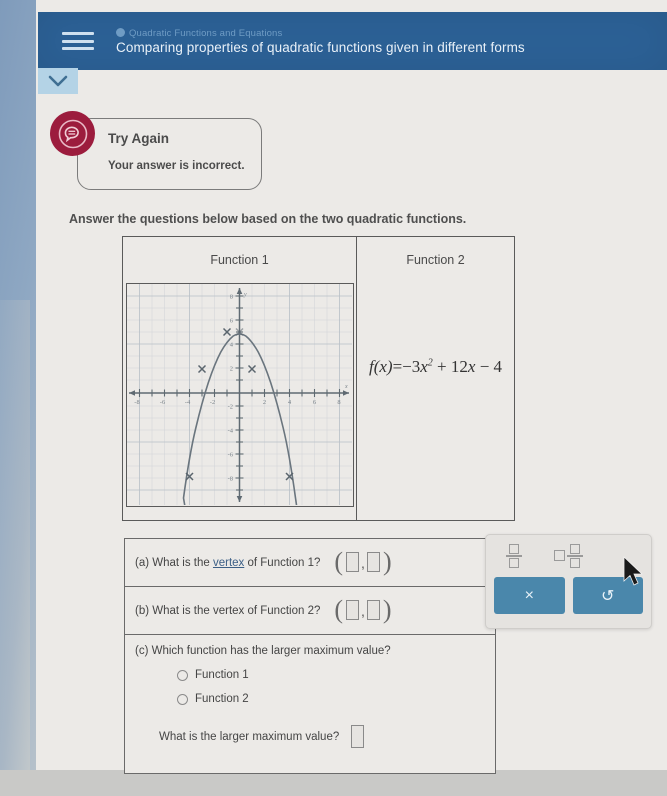 Image resolution: width=667 pixels, height=796 pixels. I want to click on function2-equation: f(x)=−3x2 + 12x − 4, so click(435, 367).